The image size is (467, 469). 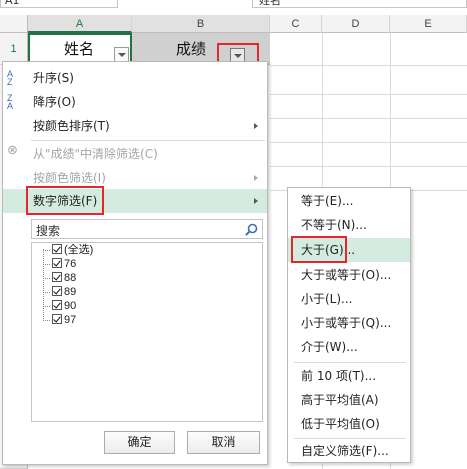 I want to click on name-box: A1, so click(x=59, y=4).